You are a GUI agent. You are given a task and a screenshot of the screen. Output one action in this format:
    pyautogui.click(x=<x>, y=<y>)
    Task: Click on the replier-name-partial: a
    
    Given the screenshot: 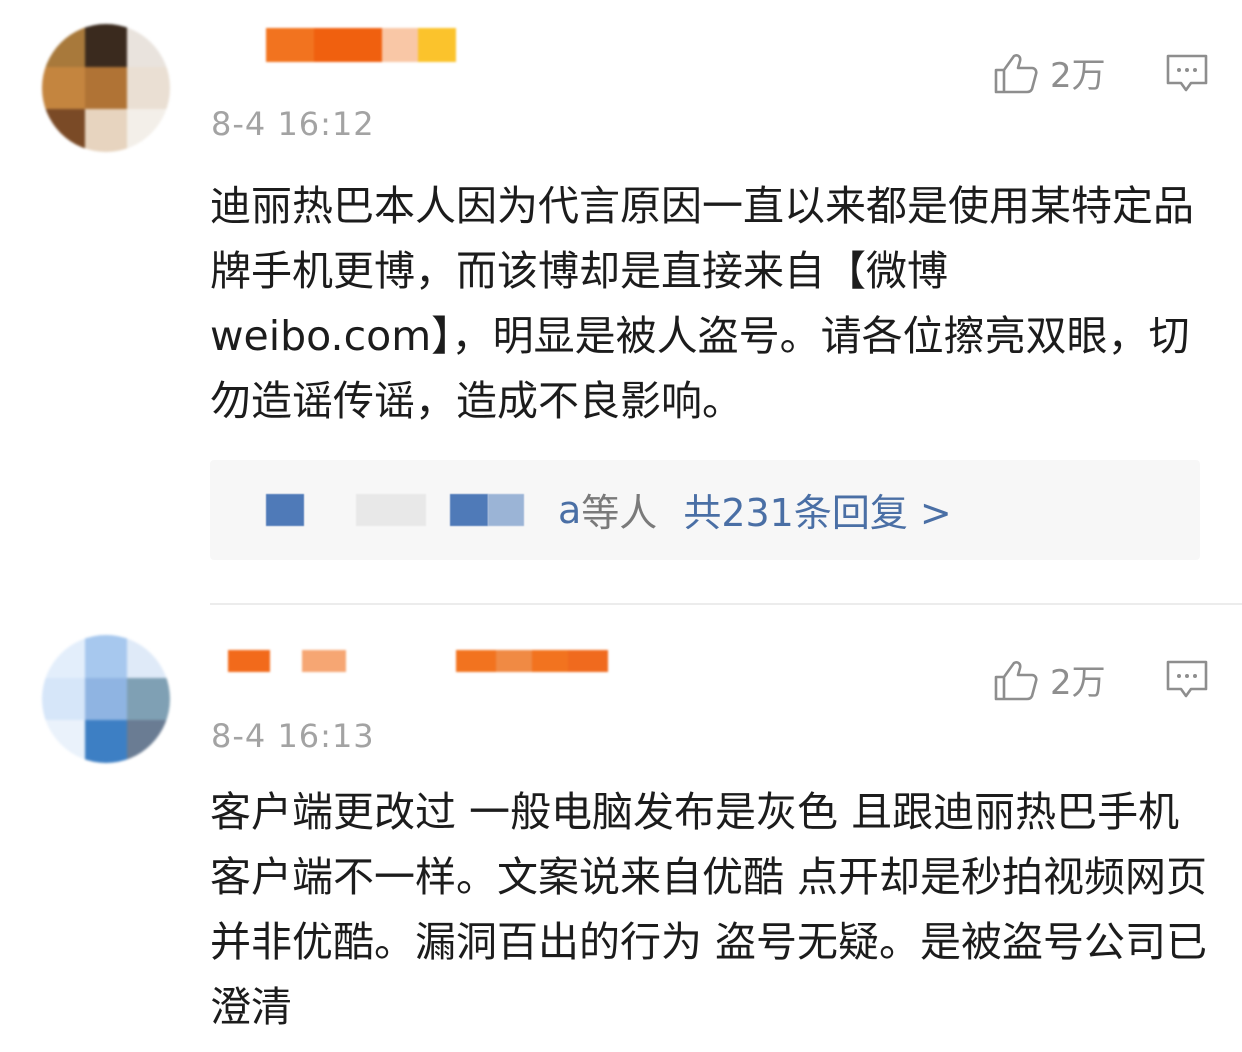 What is the action you would take?
    pyautogui.click(x=570, y=509)
    